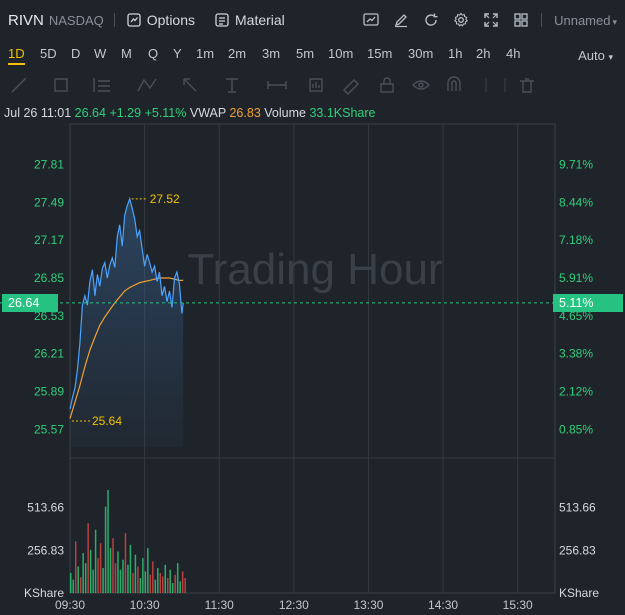 The image size is (625, 615). Describe the element at coordinates (351, 87) in the screenshot. I see `eraser-tool-icon` at that location.